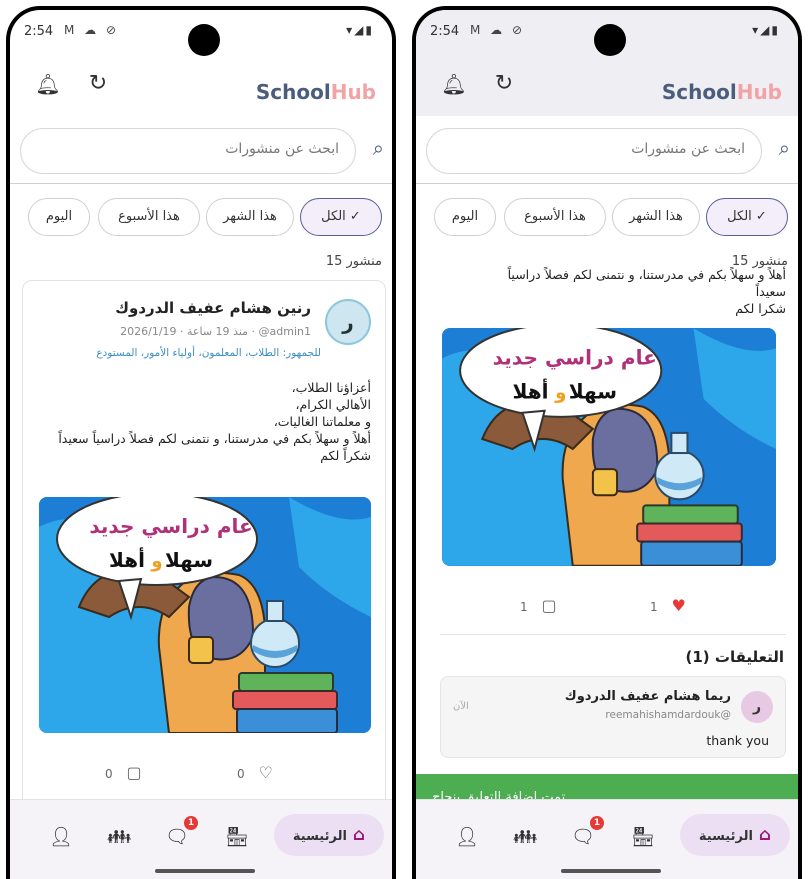 This screenshot has width=808, height=879. Describe the element at coordinates (737, 740) in the screenshot. I see `comment-text: thank you` at that location.